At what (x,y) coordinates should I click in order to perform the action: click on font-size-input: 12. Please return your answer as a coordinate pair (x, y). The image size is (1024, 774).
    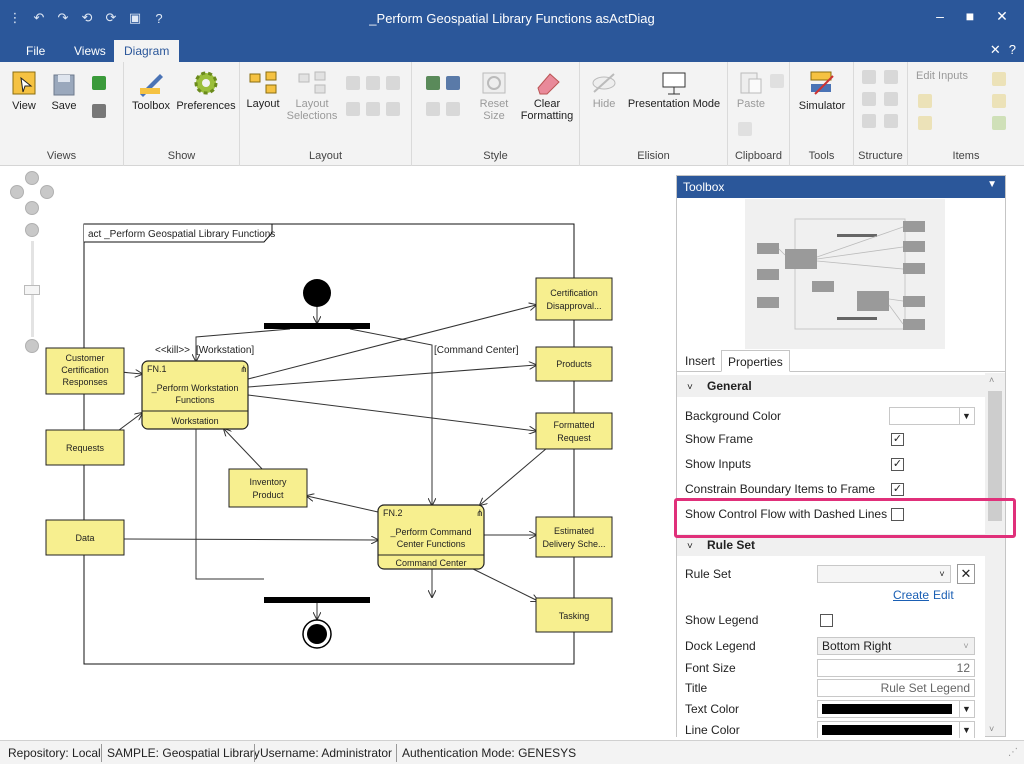
    Looking at the image, I should click on (896, 668).